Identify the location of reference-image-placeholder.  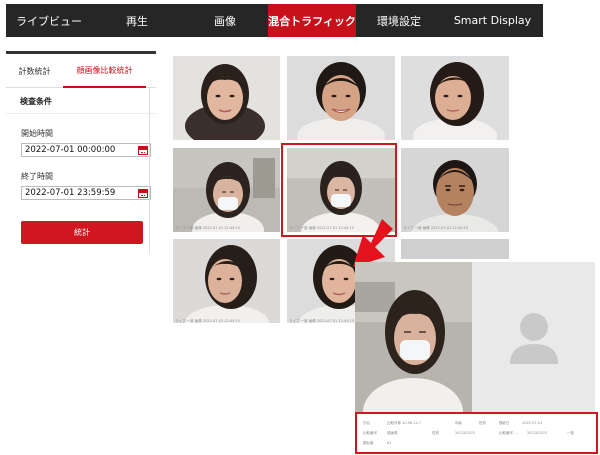
(533, 337).